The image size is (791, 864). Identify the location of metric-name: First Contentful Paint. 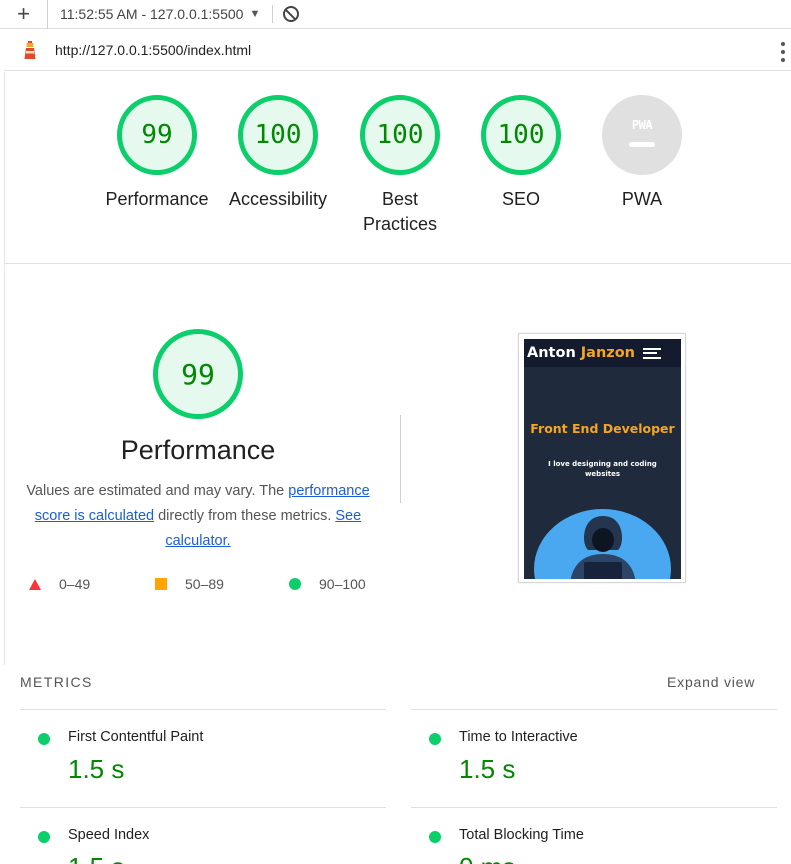
(136, 737).